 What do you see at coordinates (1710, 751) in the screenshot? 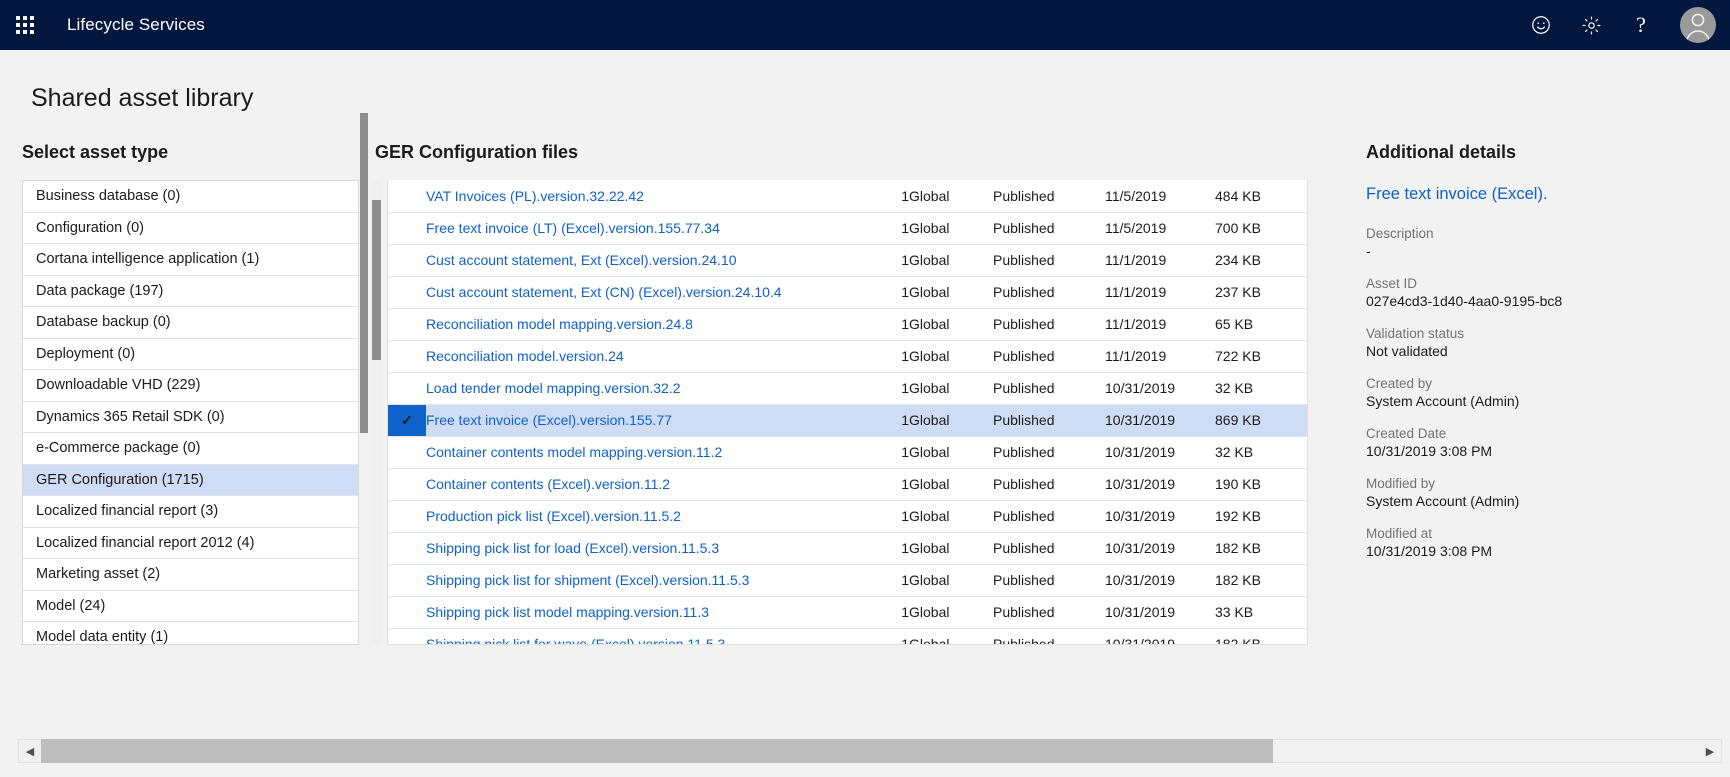
I see `scroll-right-arrow-icon: ▶` at bounding box center [1710, 751].